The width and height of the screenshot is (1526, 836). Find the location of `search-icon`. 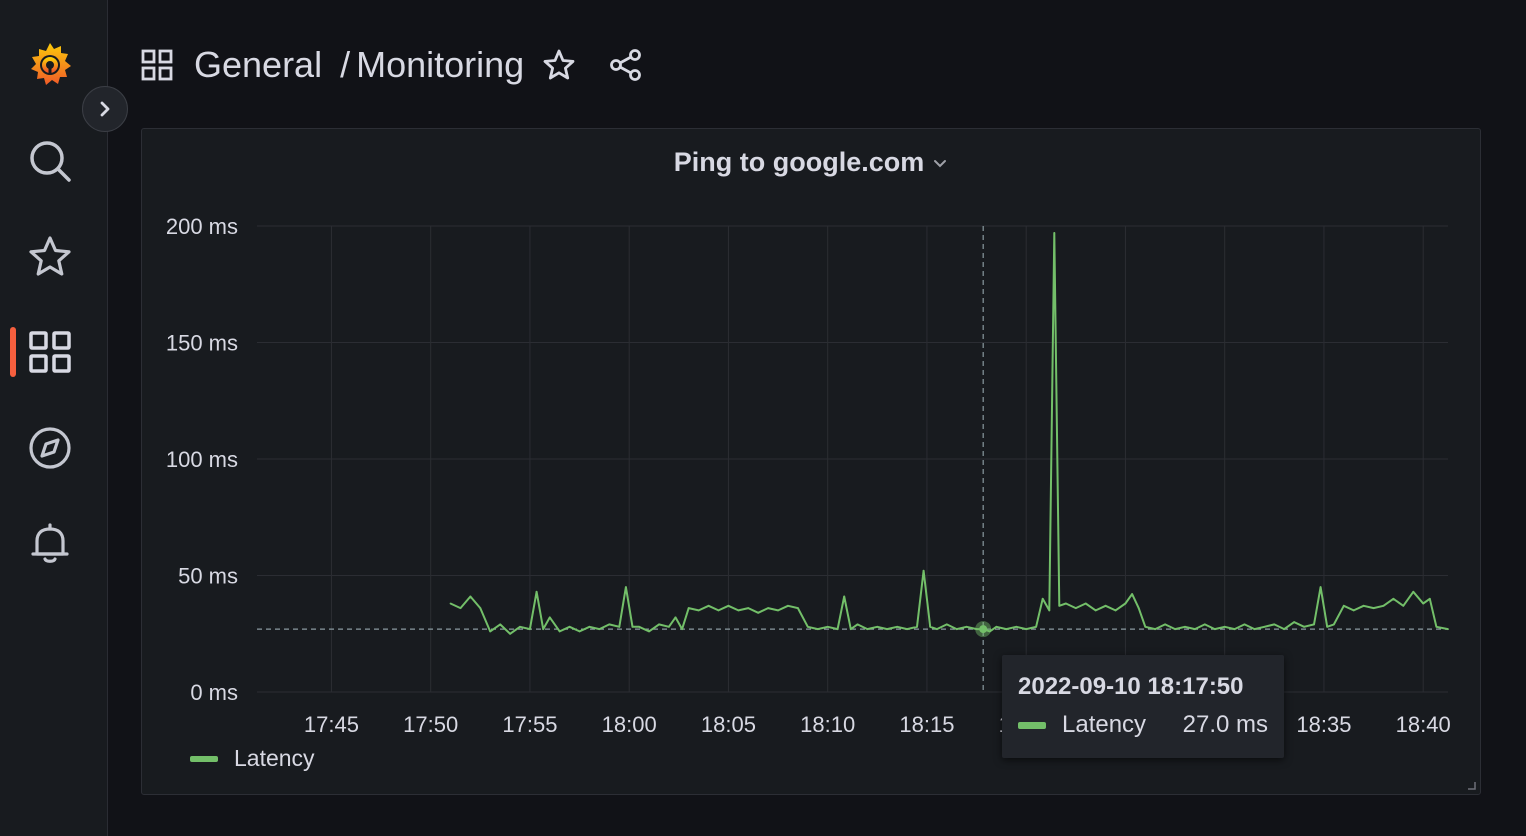

search-icon is located at coordinates (50, 161).